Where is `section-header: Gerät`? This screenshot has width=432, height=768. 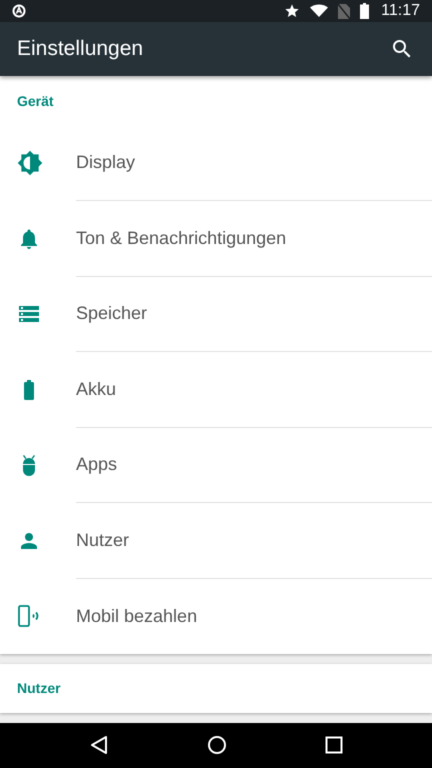 section-header: Gerät is located at coordinates (35, 100).